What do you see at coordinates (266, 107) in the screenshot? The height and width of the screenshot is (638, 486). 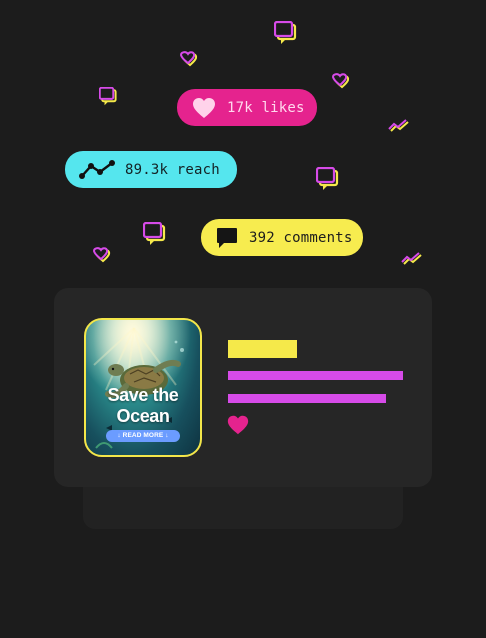 I see `likes-label: 17k likes` at bounding box center [266, 107].